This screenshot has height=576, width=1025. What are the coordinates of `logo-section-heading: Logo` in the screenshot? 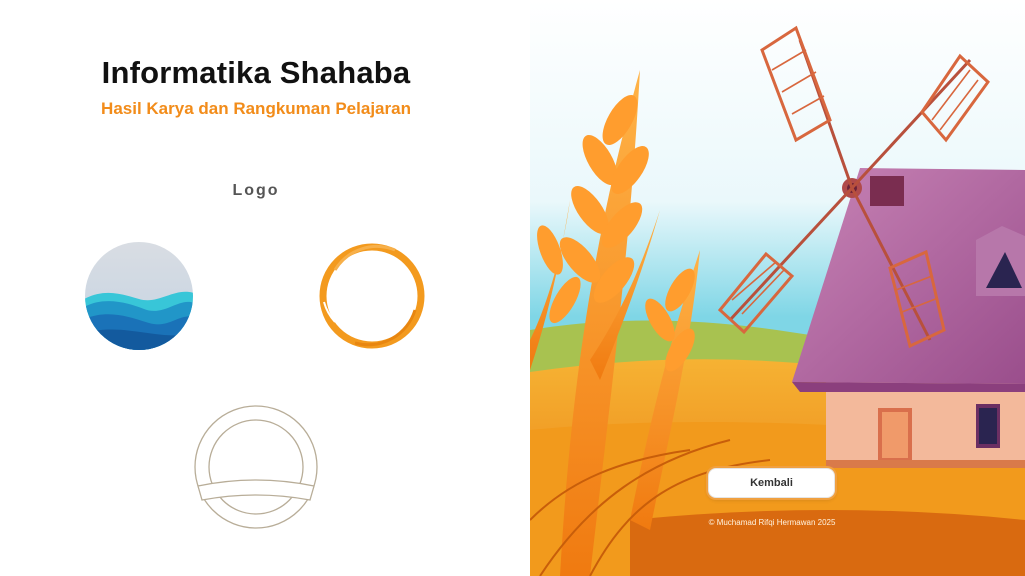 It's located at (256, 190).